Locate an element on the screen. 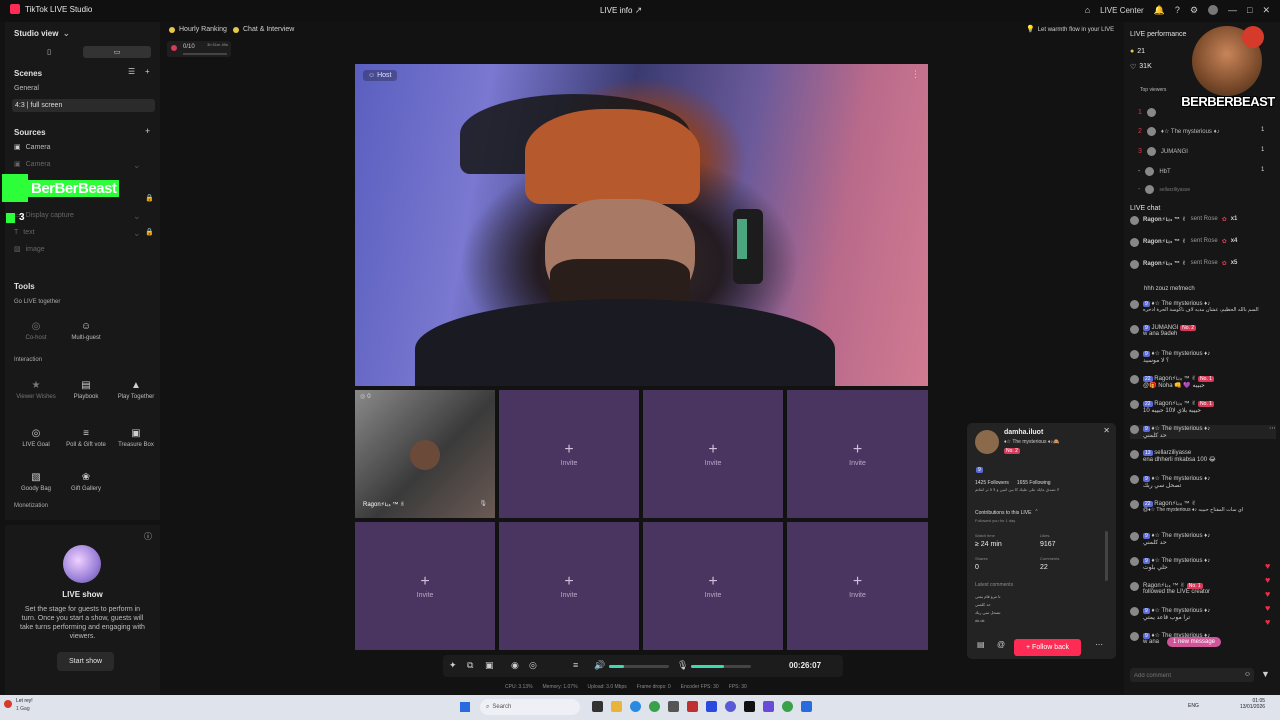 This screenshot has width=1280, height=720. bell-icon: 🔔 is located at coordinates (1159, 10).